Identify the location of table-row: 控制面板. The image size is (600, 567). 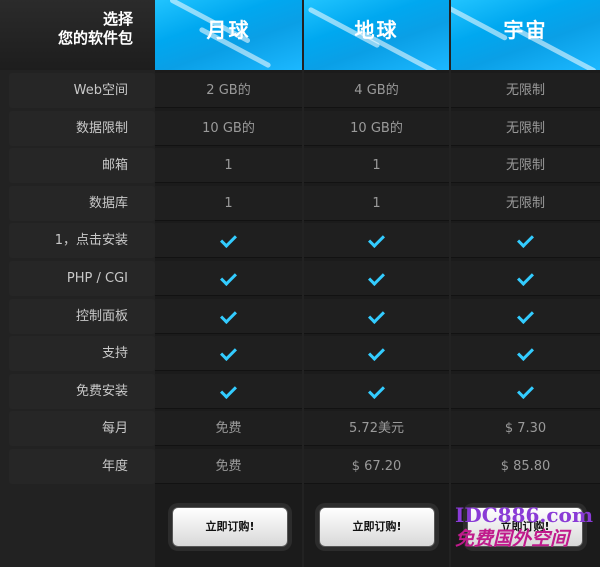
(300, 316).